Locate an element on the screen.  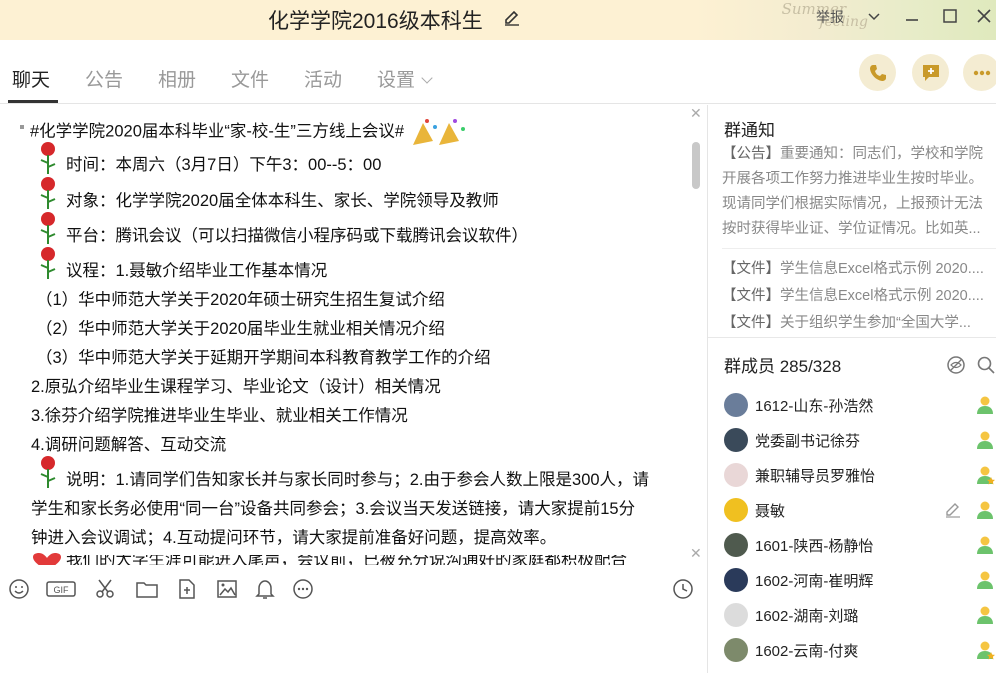
minimize-icon is located at coordinates (912, 16).